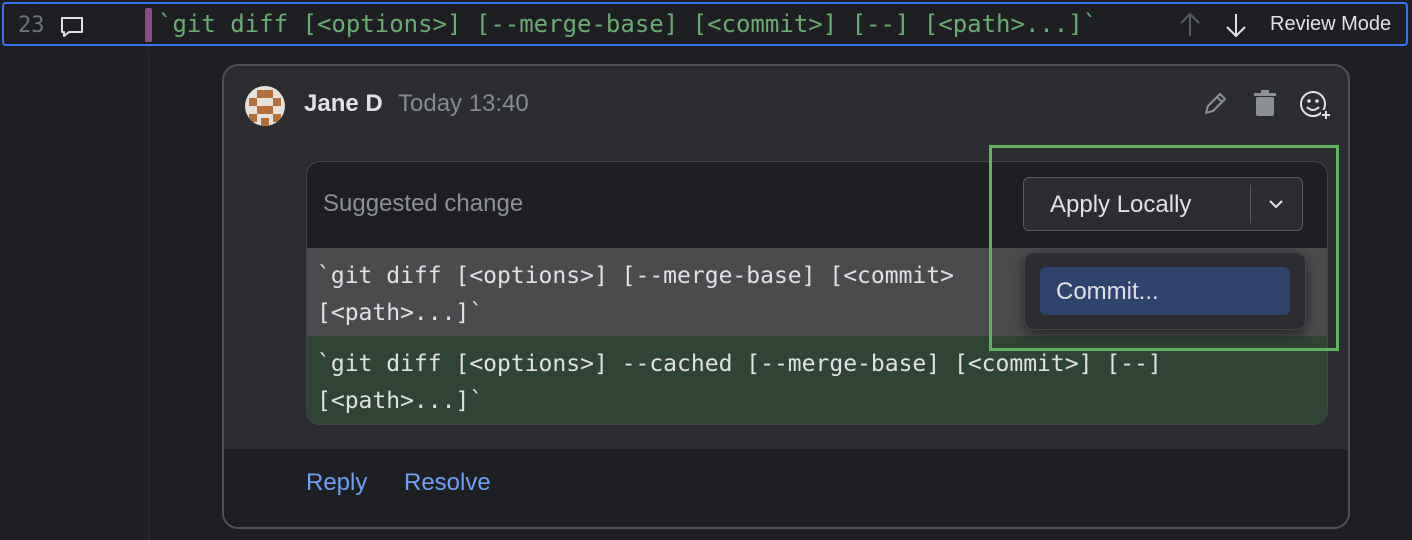 This screenshot has height=540, width=1412. I want to click on comment-timestamp: Today 13:40, so click(463, 103).